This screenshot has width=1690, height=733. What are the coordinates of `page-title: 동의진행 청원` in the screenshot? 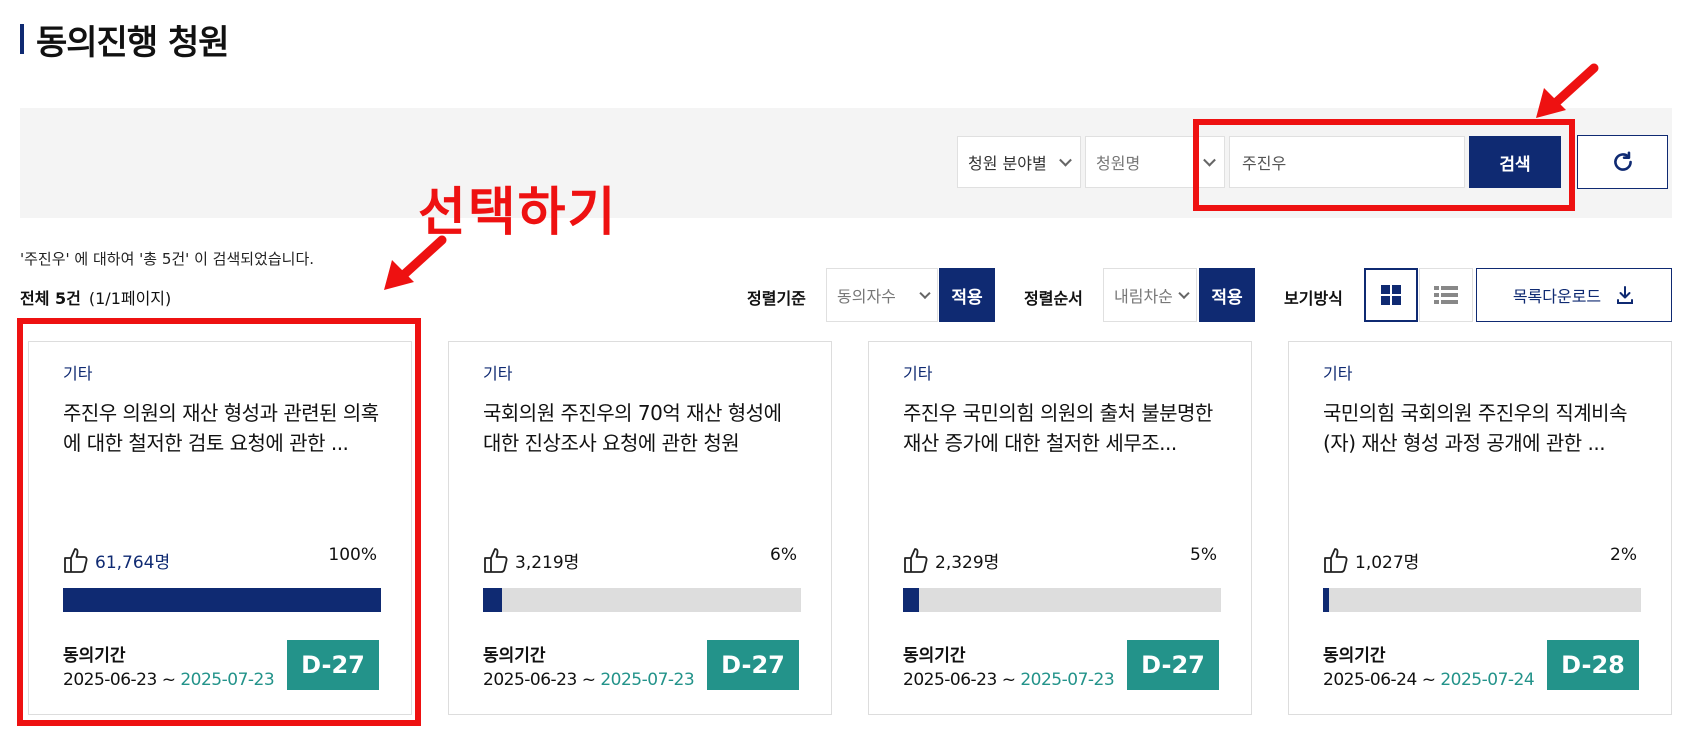 It's located at (125, 40).